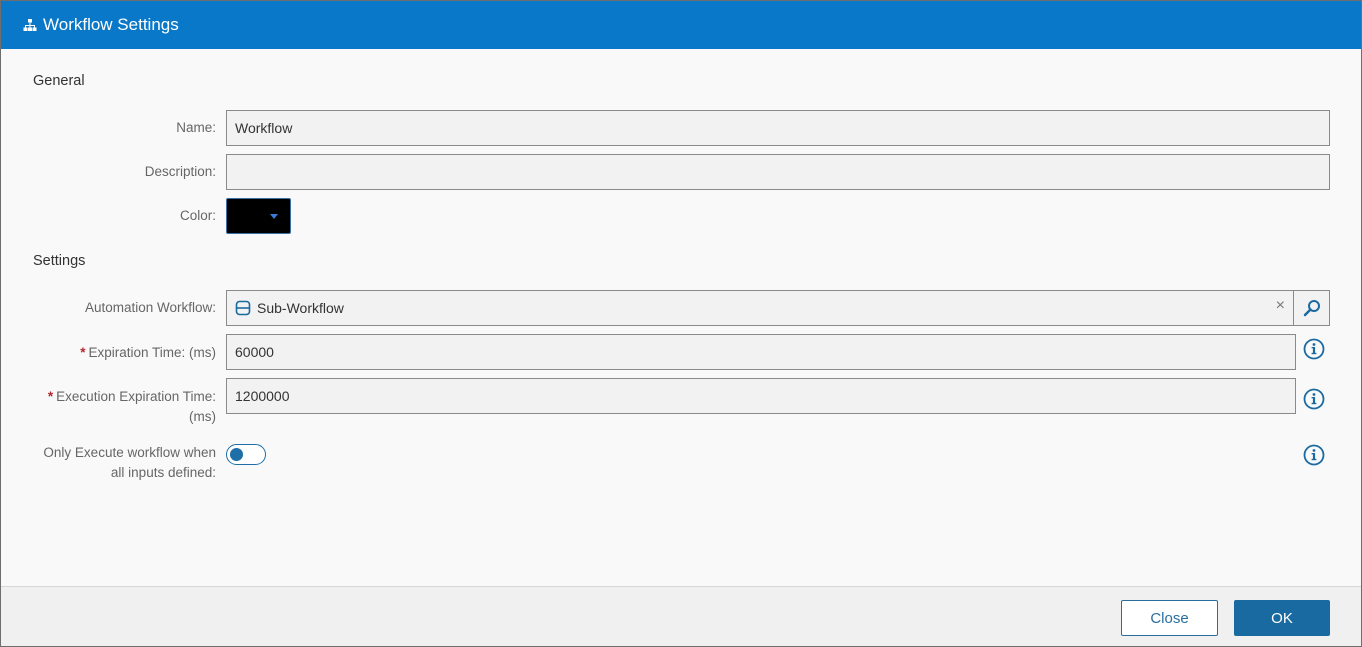 This screenshot has width=1362, height=647. Describe the element at coordinates (196, 127) in the screenshot. I see `name-label: Name:` at that location.